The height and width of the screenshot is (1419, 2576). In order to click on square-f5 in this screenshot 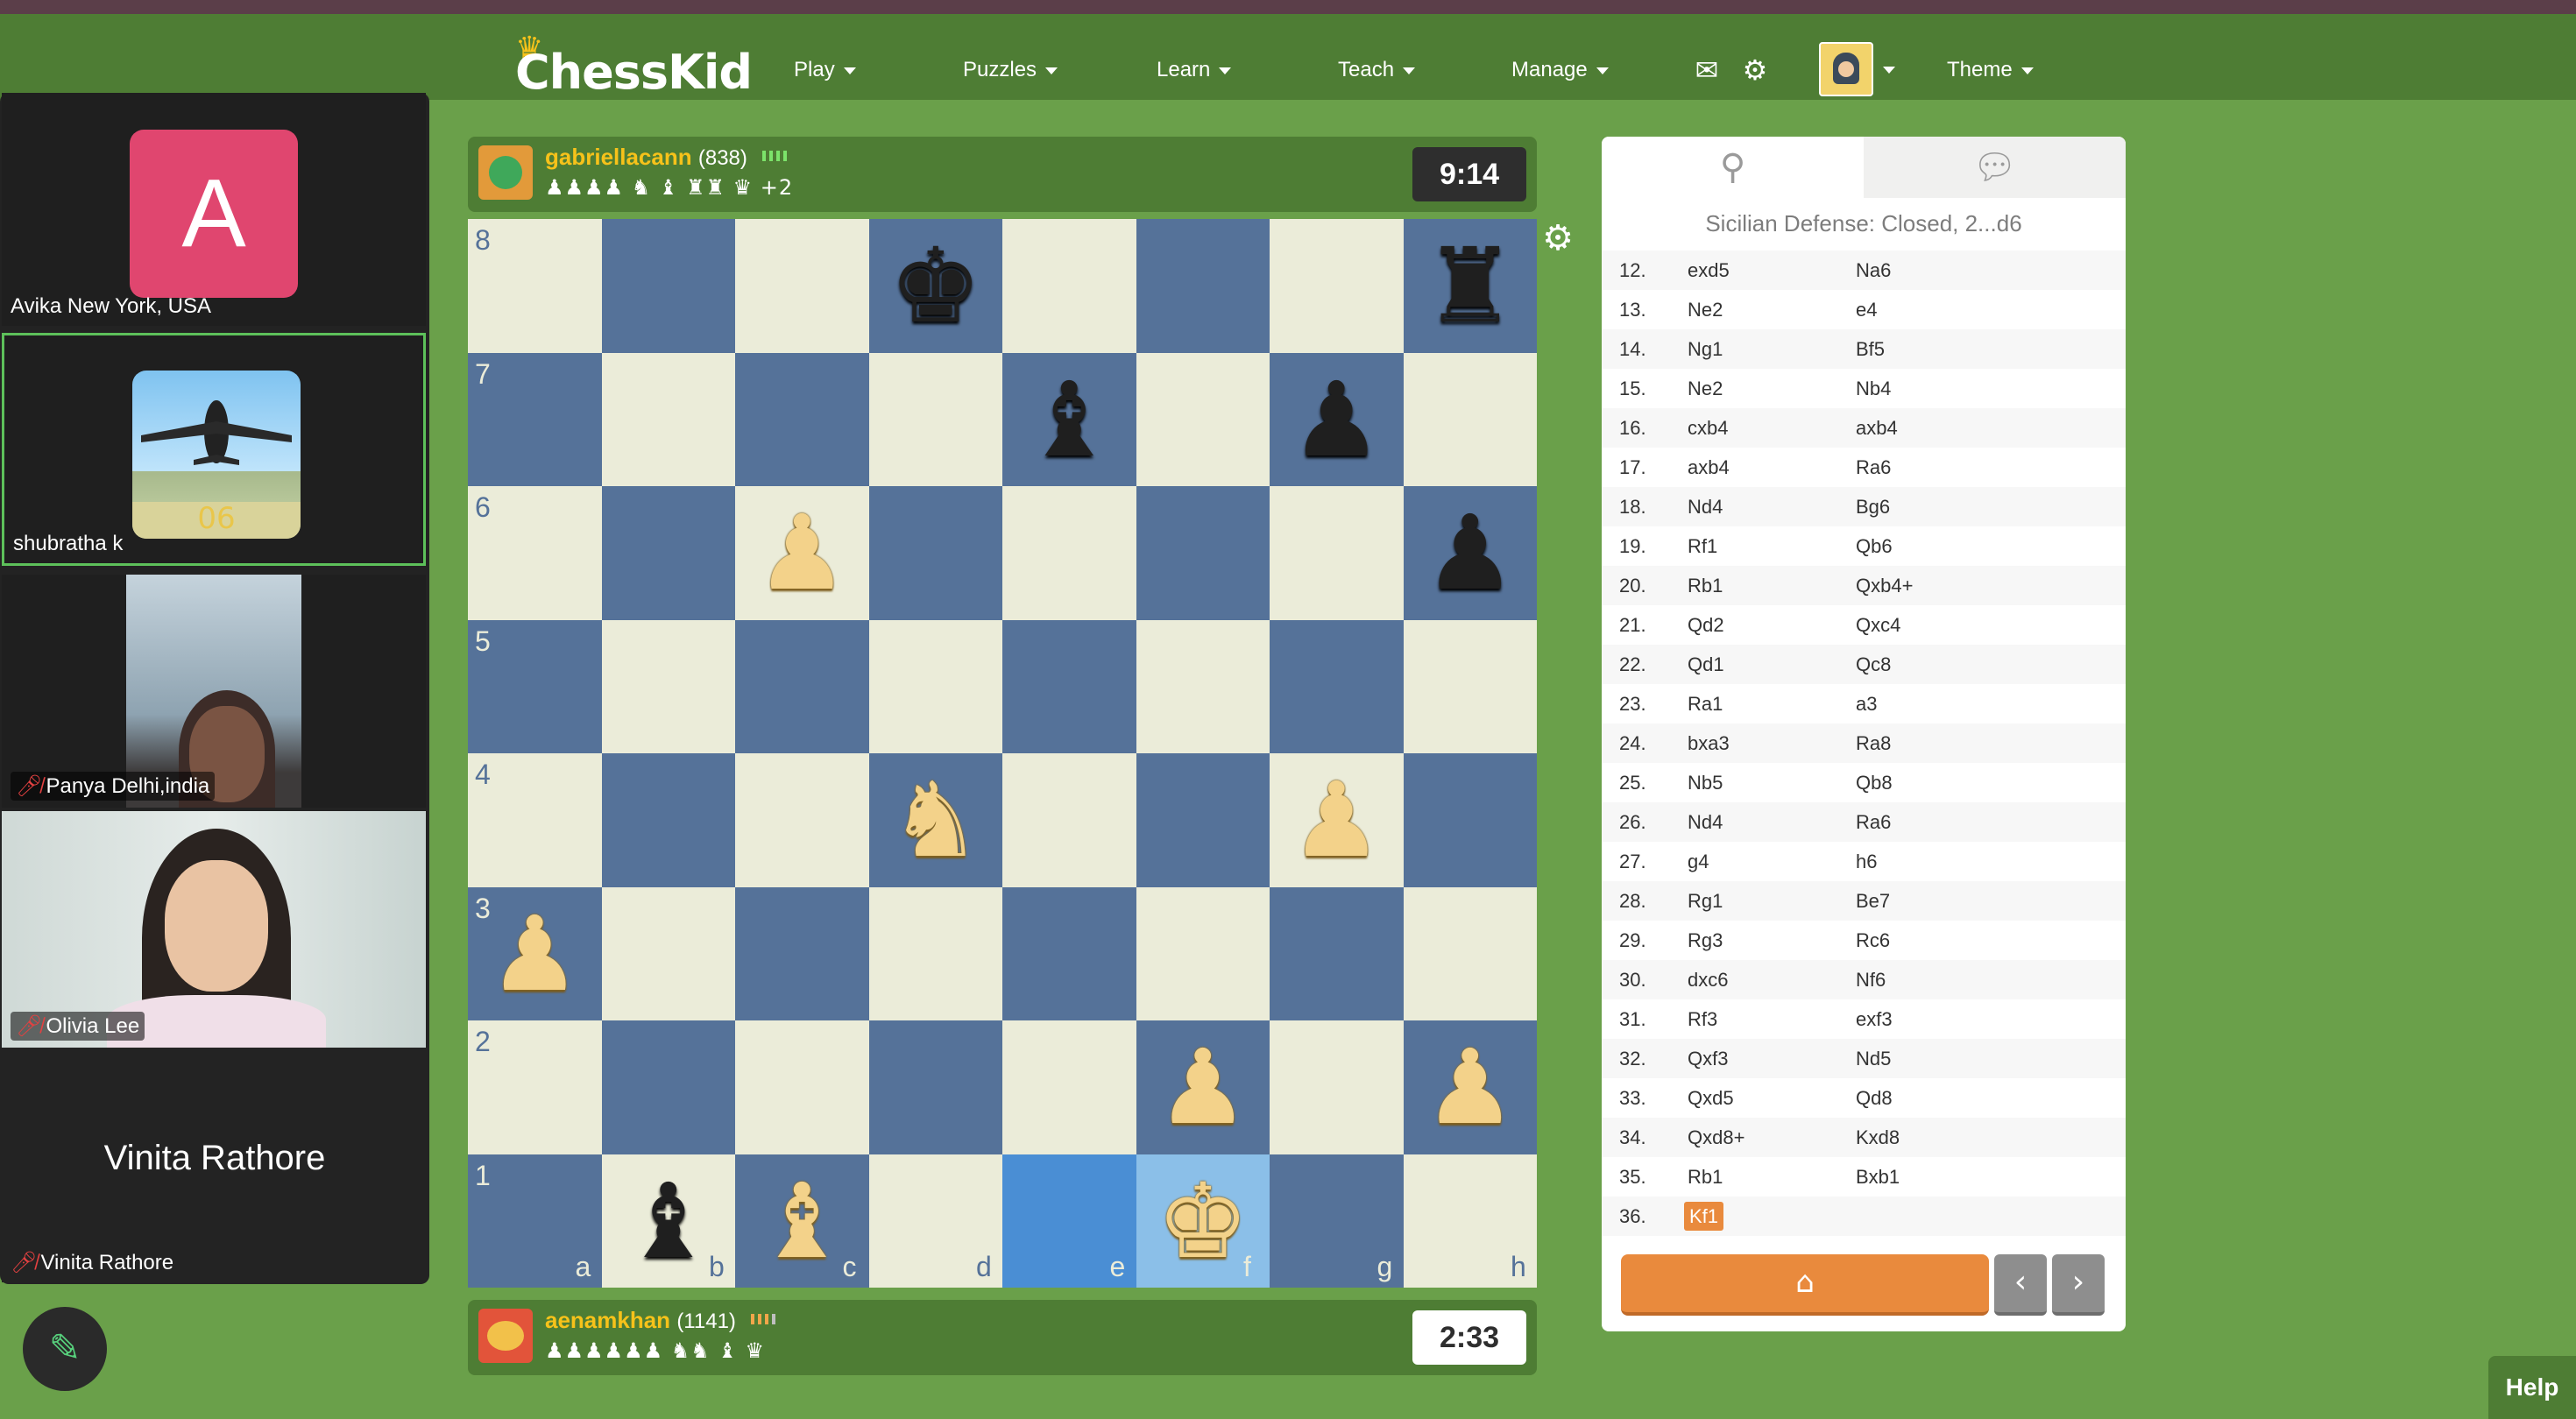, I will do `click(1203, 686)`.